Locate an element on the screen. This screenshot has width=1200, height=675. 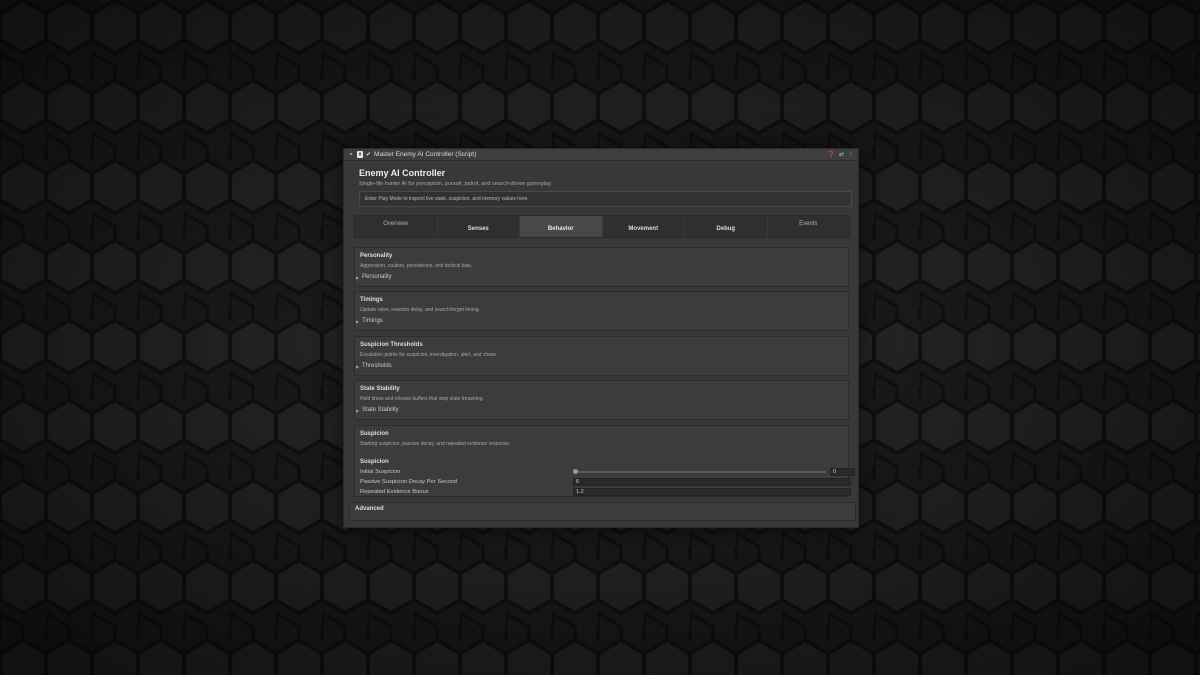
foldout-label: State Stability is located at coordinates (380, 410).